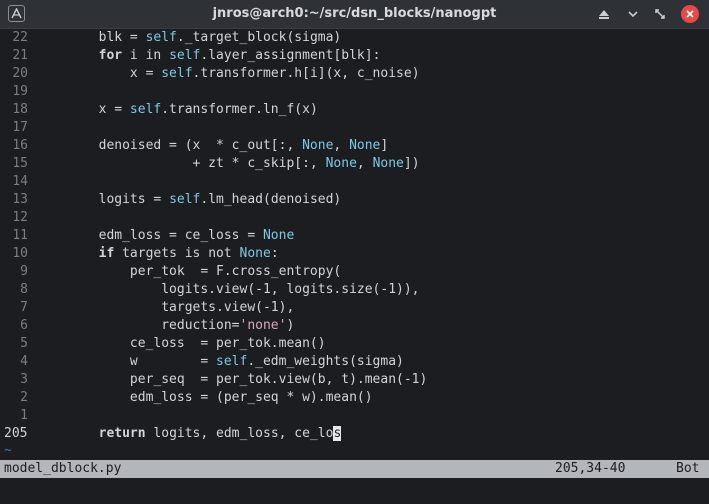 The width and height of the screenshot is (709, 504). Describe the element at coordinates (24, 307) in the screenshot. I see `line-number: 7` at that location.